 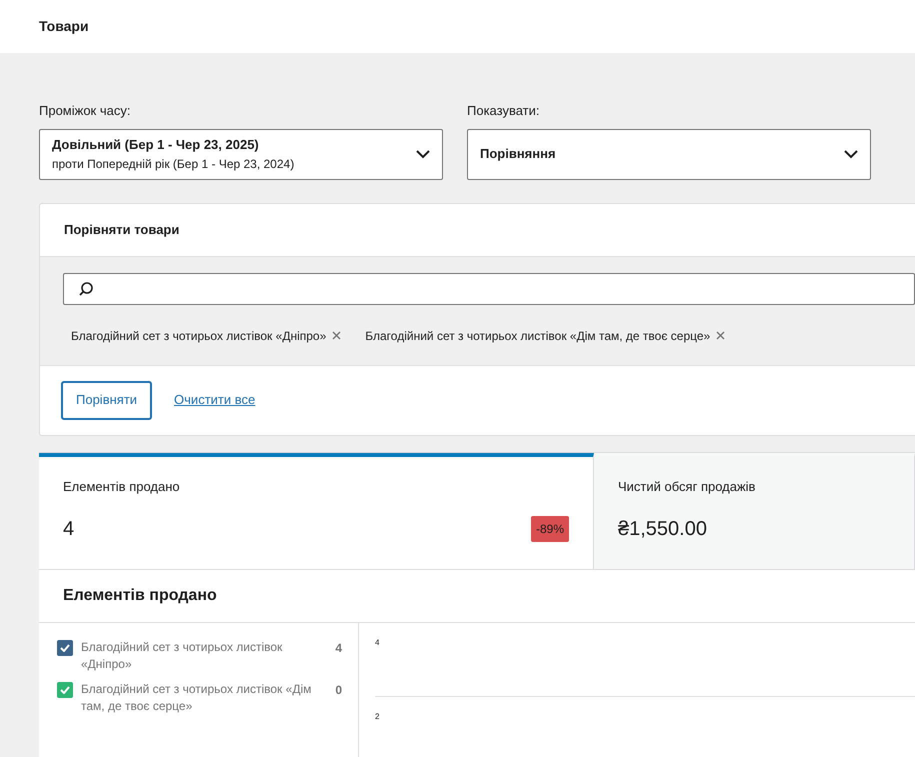 What do you see at coordinates (215, 400) in the screenshot?
I see `clear-all-link: Очистити все` at bounding box center [215, 400].